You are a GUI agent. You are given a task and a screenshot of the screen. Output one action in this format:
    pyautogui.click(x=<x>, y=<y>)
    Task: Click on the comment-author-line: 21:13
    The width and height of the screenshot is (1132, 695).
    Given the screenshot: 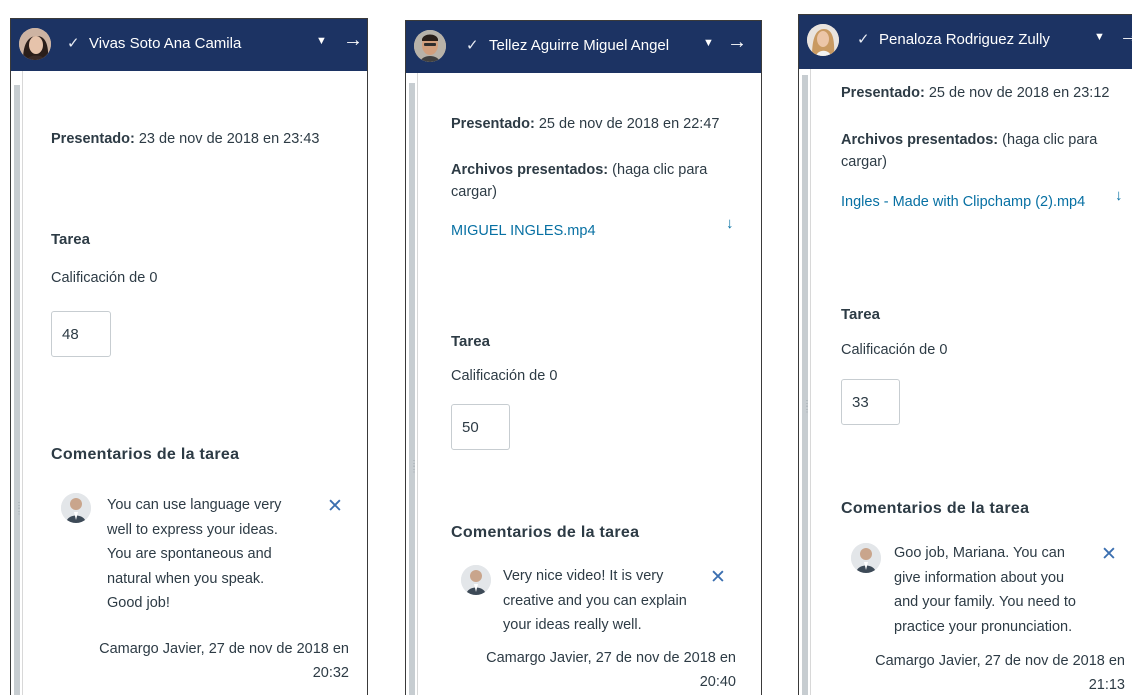 What is the action you would take?
    pyautogui.click(x=1106, y=685)
    